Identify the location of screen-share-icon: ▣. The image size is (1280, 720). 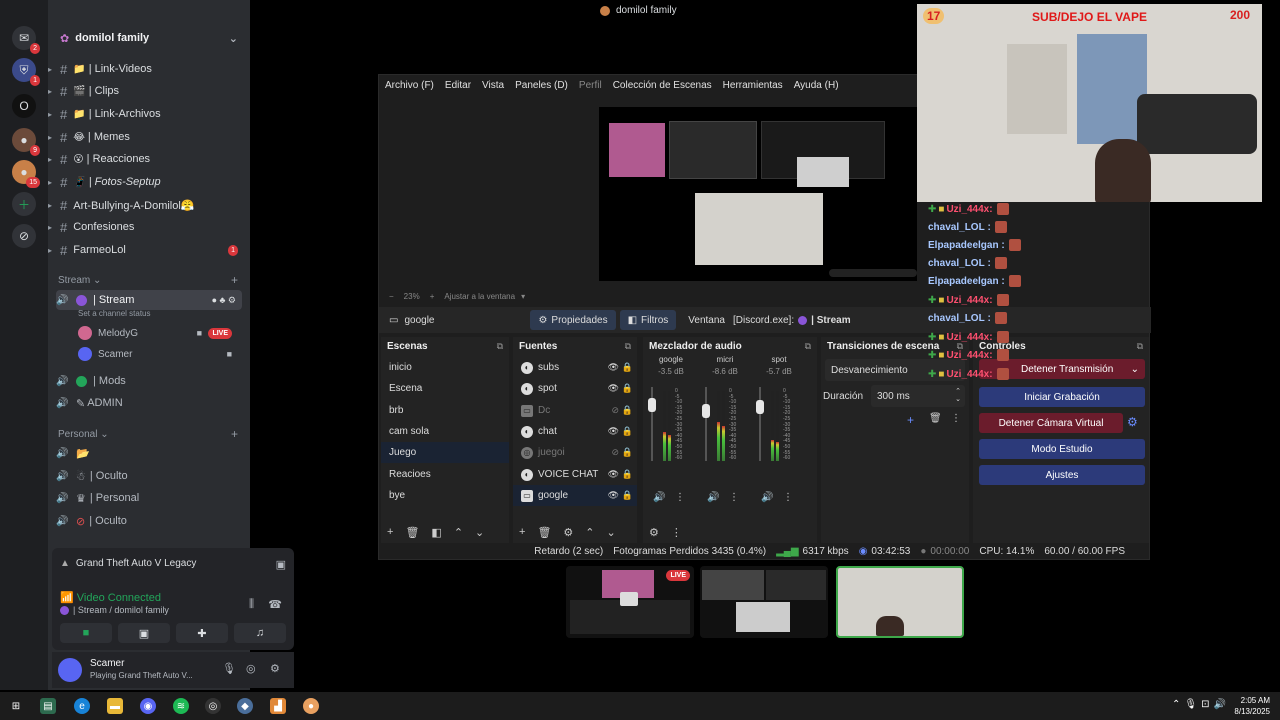
(281, 564).